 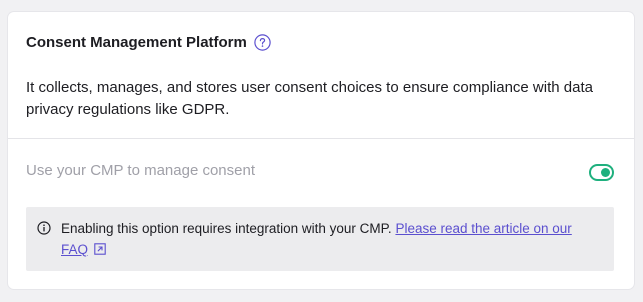 What do you see at coordinates (141, 170) in the screenshot?
I see `cmp-toggle-label: Use your CMP to manage consent` at bounding box center [141, 170].